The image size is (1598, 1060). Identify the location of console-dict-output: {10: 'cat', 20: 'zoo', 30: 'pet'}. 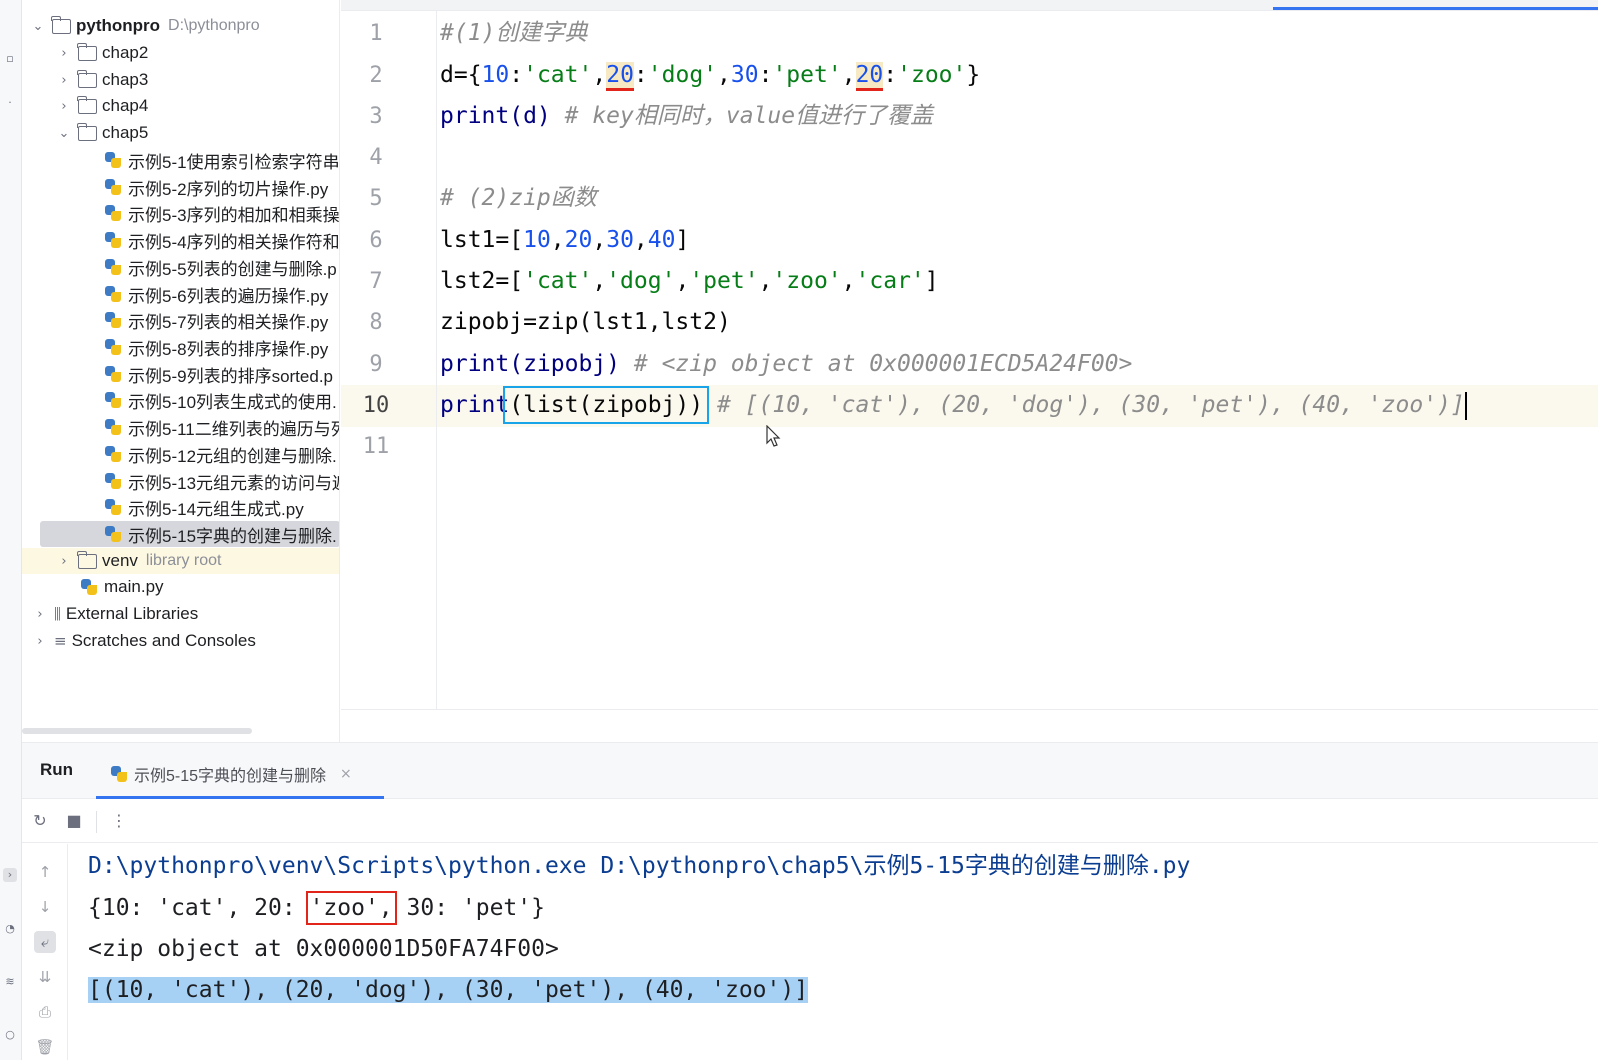
(316, 908).